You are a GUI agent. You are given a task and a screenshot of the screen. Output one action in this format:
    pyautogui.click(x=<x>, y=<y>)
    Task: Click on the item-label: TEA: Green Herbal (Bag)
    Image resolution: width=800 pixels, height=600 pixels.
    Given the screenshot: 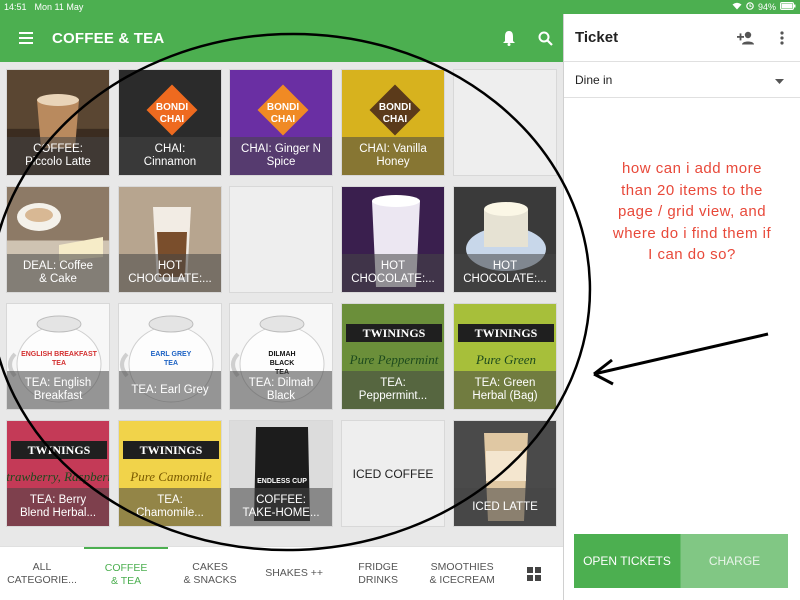 What is the action you would take?
    pyautogui.click(x=505, y=390)
    